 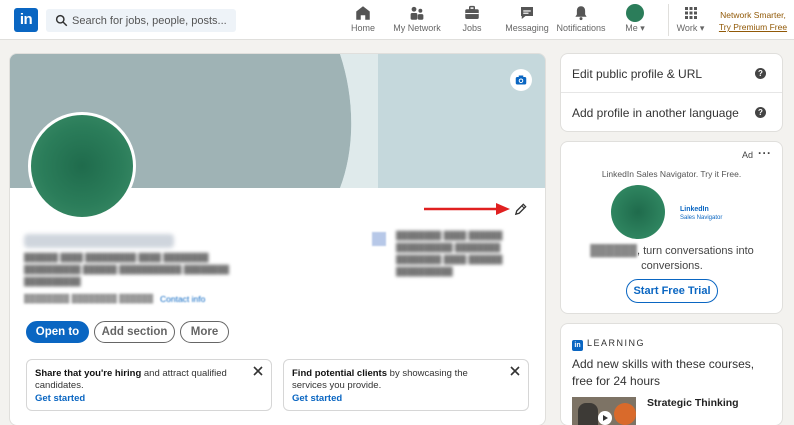 What do you see at coordinates (362, 28) in the screenshot?
I see `nav-home-label: Home` at bounding box center [362, 28].